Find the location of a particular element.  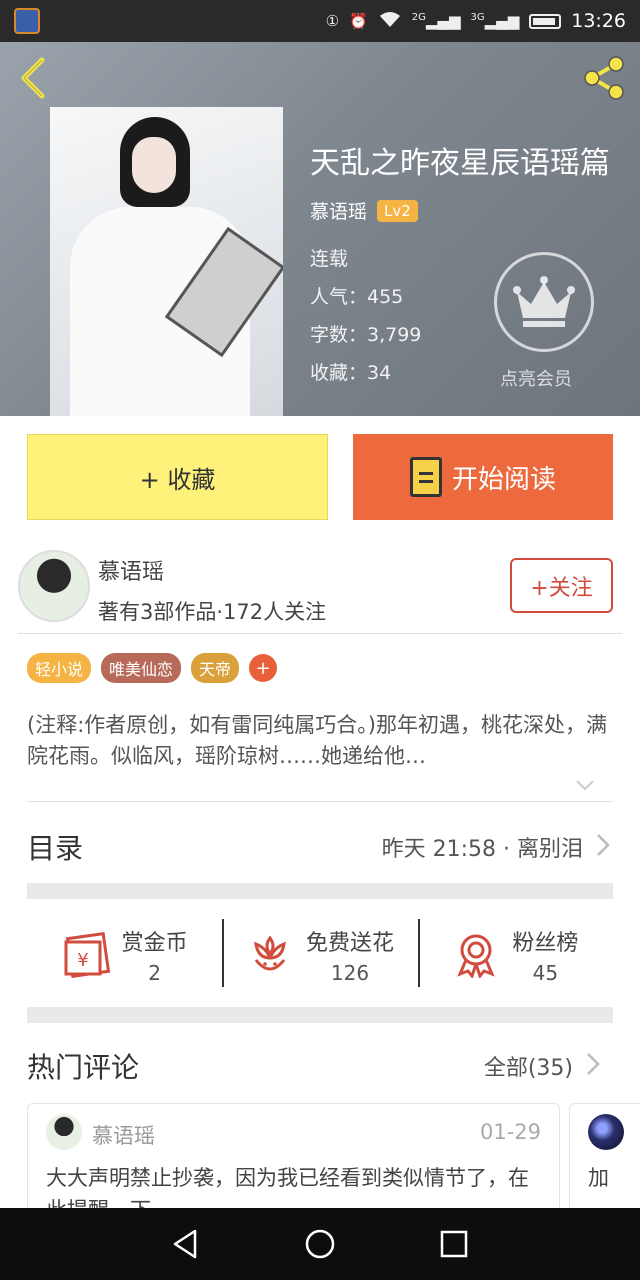

table-of-contents-row: 目录 昨天 21:58 · 离别泪 is located at coordinates (320, 846).